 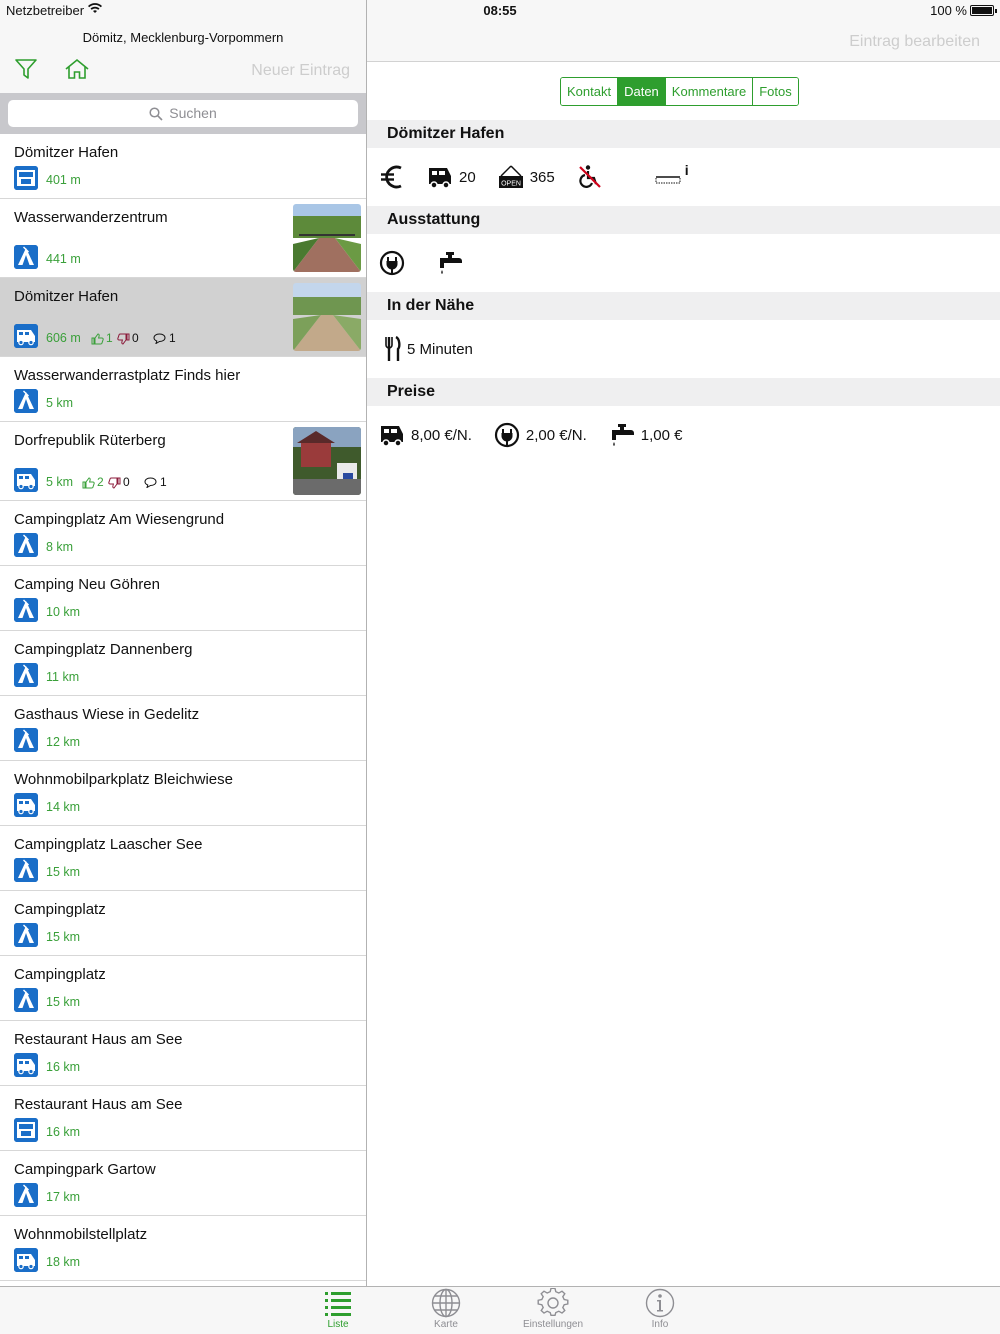 I want to click on location-title: Dömitz, Mecklenburg-Vorpommern, so click(x=183, y=37).